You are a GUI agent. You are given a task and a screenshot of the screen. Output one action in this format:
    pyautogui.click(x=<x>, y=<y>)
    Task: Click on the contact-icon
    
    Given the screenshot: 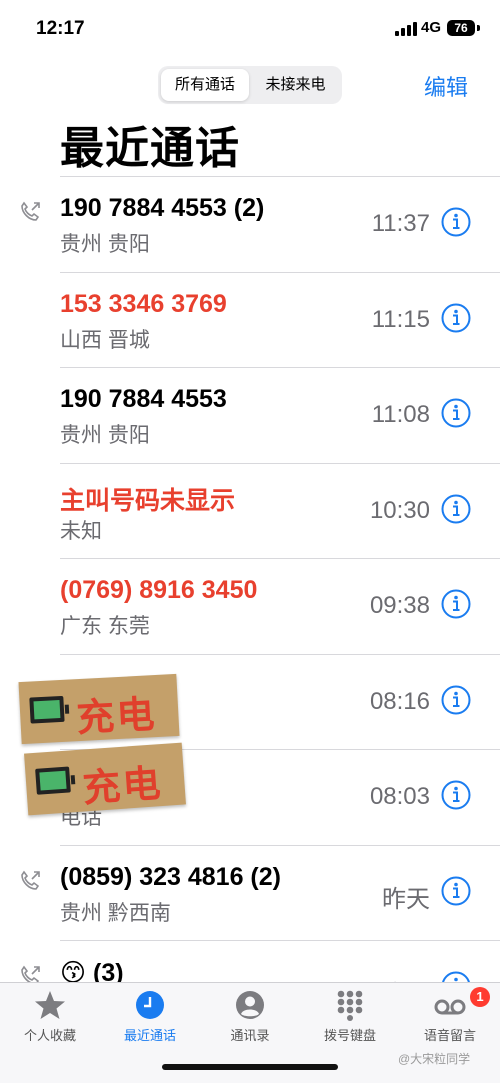 What is the action you would take?
    pyautogui.click(x=250, y=1005)
    